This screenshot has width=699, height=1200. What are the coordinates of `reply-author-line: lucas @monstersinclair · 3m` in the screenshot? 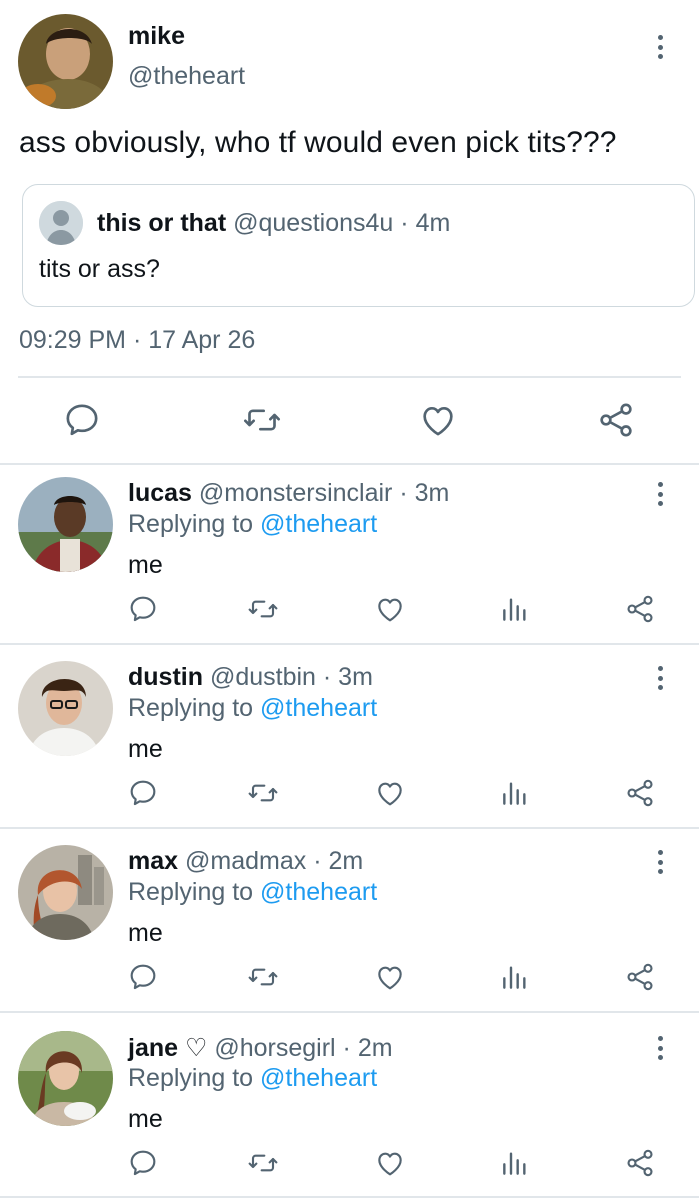 It's located at (288, 493).